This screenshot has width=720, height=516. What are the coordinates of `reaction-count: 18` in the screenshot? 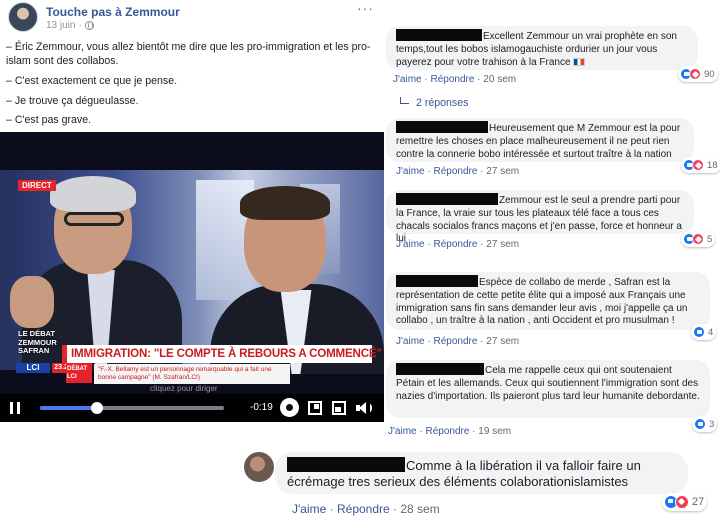 It's located at (712, 165).